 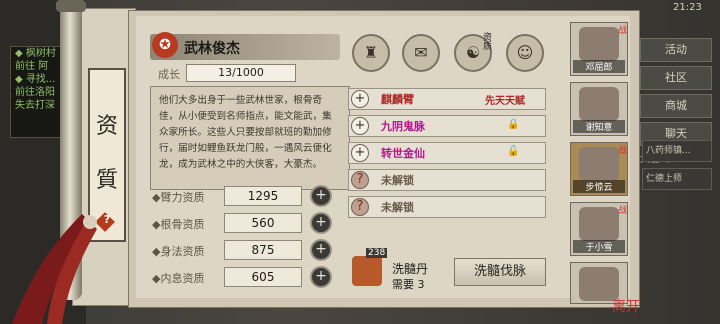 I want to click on hero-type-name: 武林俊杰, so click(x=212, y=49).